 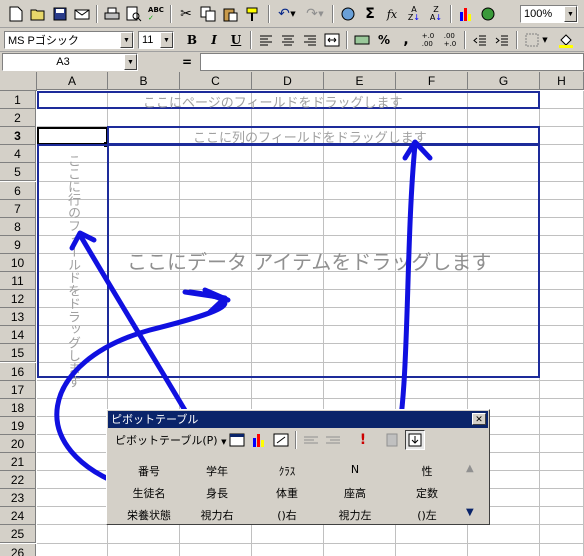 What do you see at coordinates (287, 471) in the screenshot?
I see `pivot-field-button: ｸﾗｽ` at bounding box center [287, 471].